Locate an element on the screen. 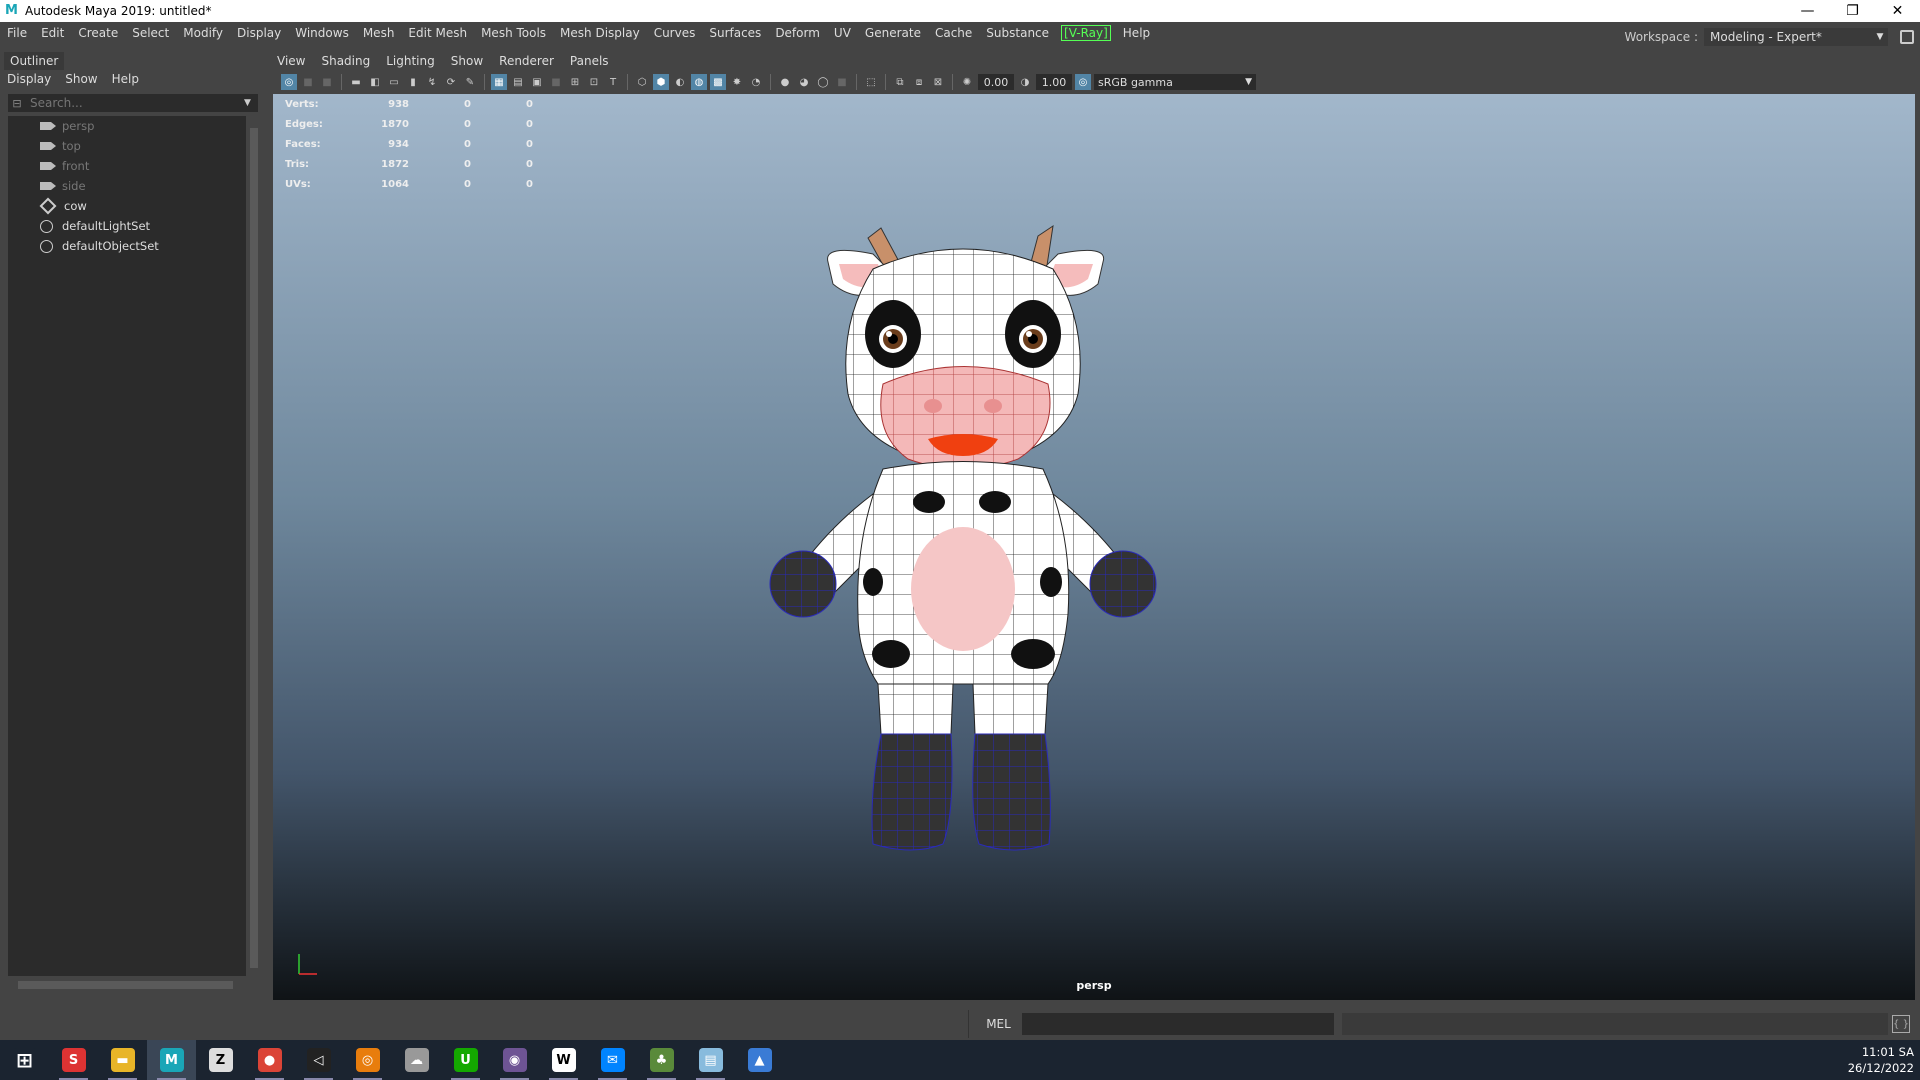  taskbar-webstorm-button: W is located at coordinates (563, 1060).